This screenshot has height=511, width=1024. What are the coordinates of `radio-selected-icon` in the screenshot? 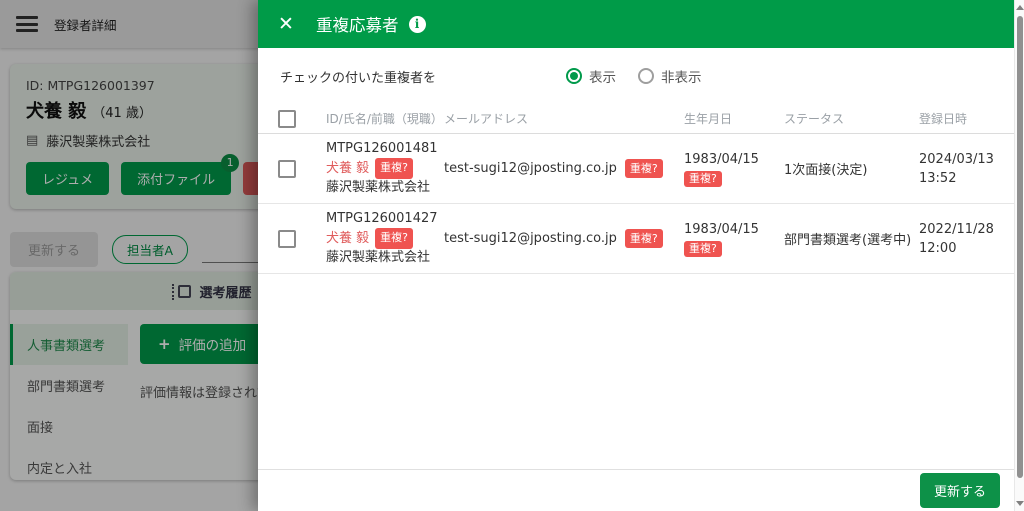 It's located at (574, 76).